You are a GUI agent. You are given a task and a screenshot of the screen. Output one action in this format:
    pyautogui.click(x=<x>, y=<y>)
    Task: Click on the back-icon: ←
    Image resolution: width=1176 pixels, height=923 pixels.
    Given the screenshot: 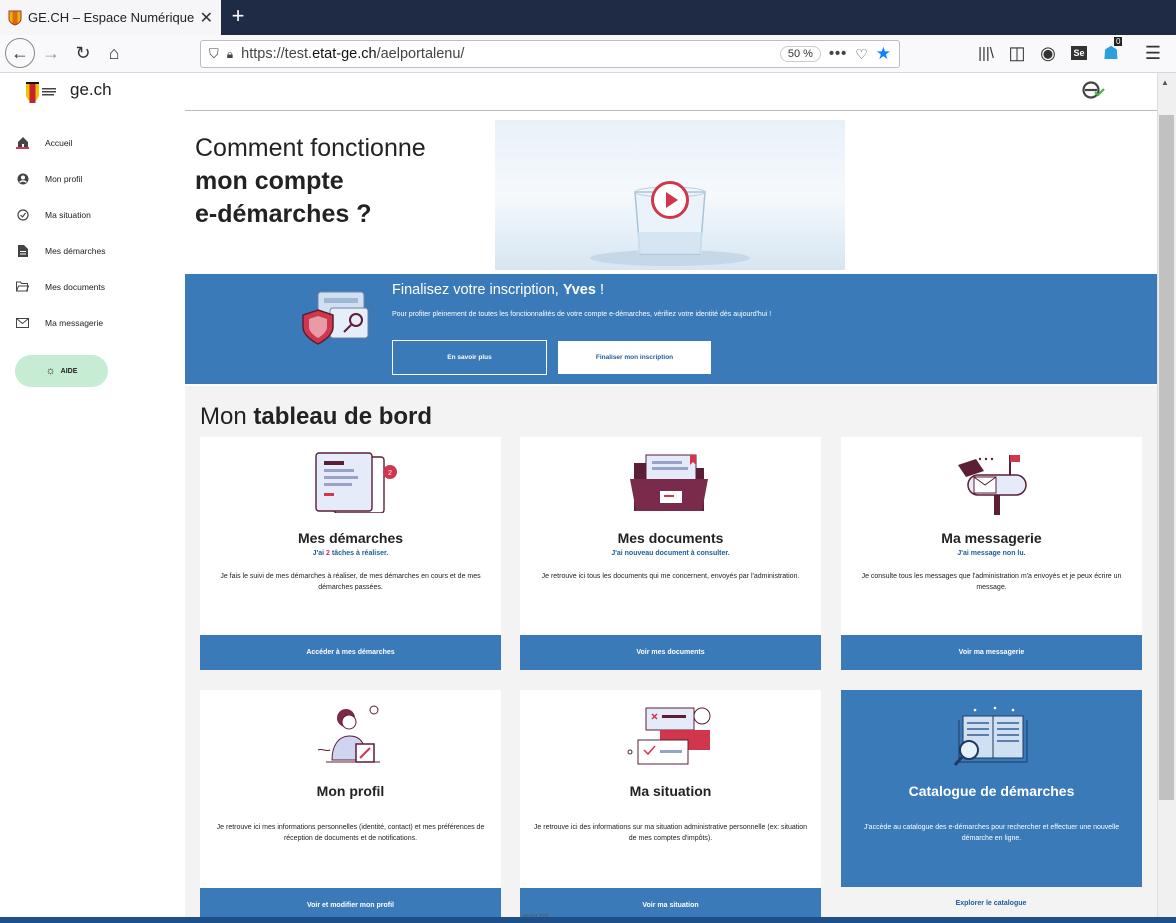 What is the action you would take?
    pyautogui.click(x=20, y=53)
    